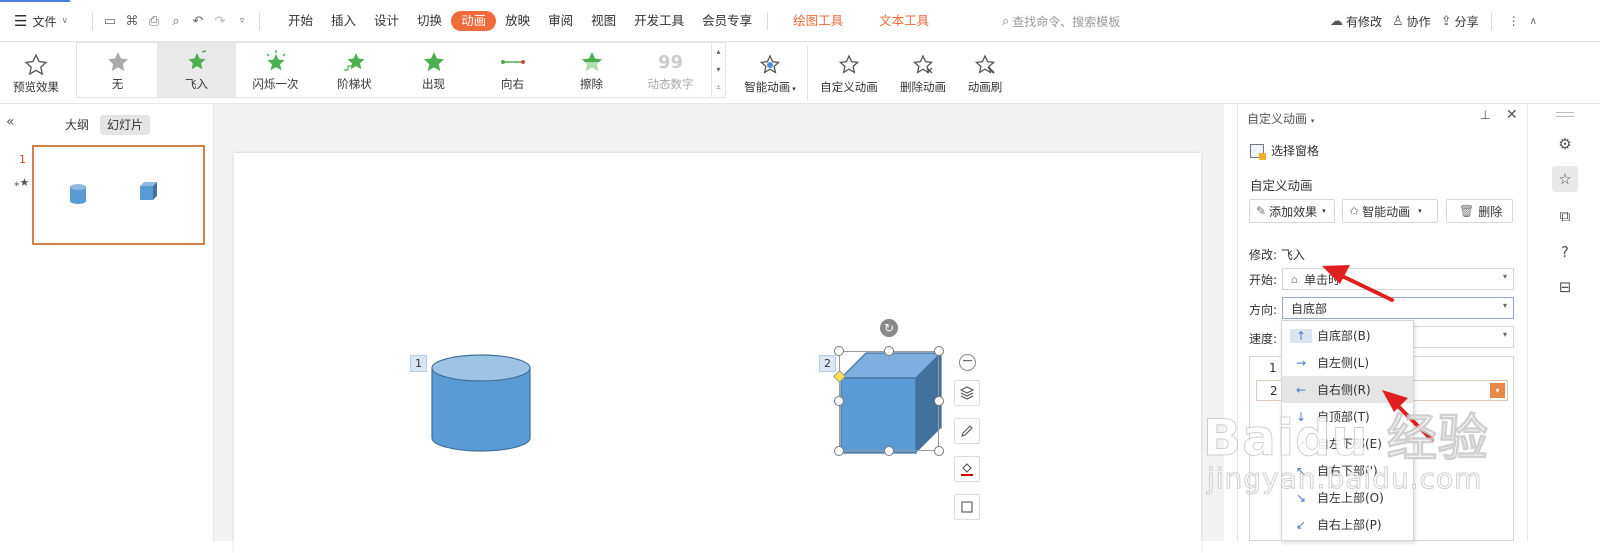 Image resolution: width=1600 pixels, height=553 pixels. What do you see at coordinates (1344, 479) in the screenshot?
I see `baidu-watermark-url: jingyan.baidu.com` at bounding box center [1344, 479].